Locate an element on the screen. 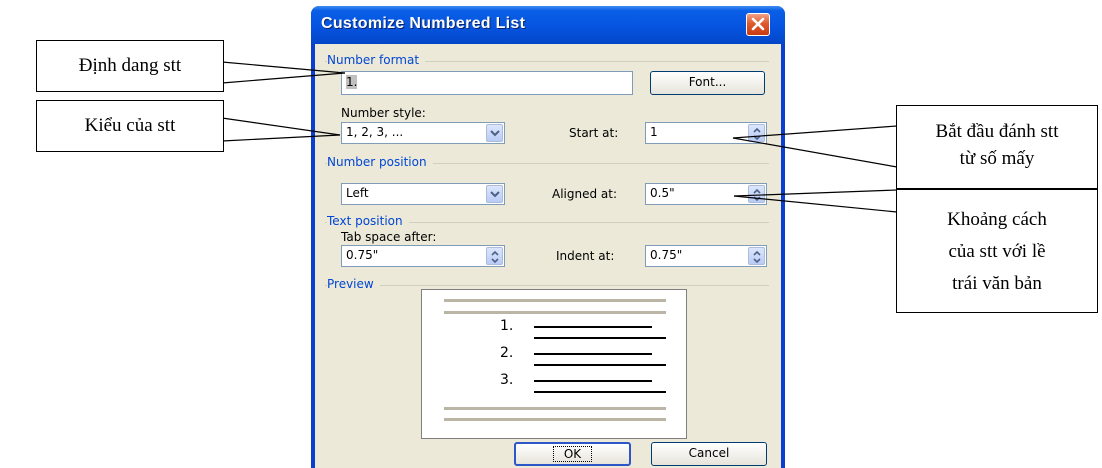 The width and height of the screenshot is (1102, 468). callout-number-format-text: Định dang stt is located at coordinates (130, 65).